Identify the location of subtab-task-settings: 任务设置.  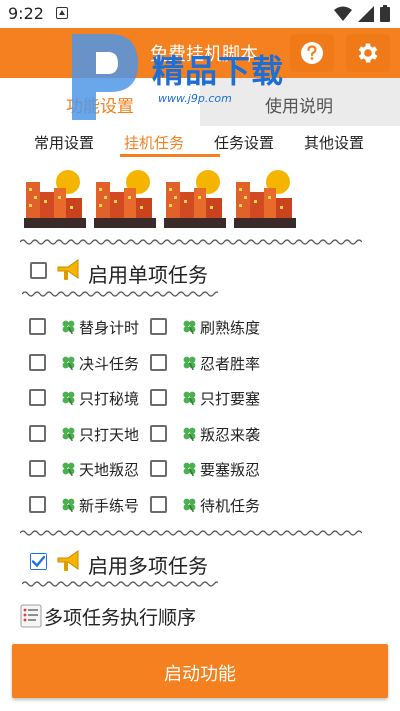
(244, 142).